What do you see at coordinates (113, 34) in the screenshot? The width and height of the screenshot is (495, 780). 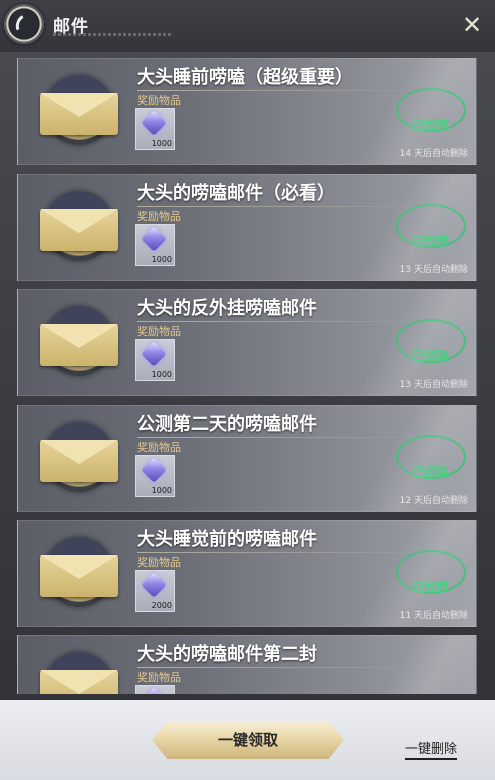 I see `subtitle-decoration` at bounding box center [113, 34].